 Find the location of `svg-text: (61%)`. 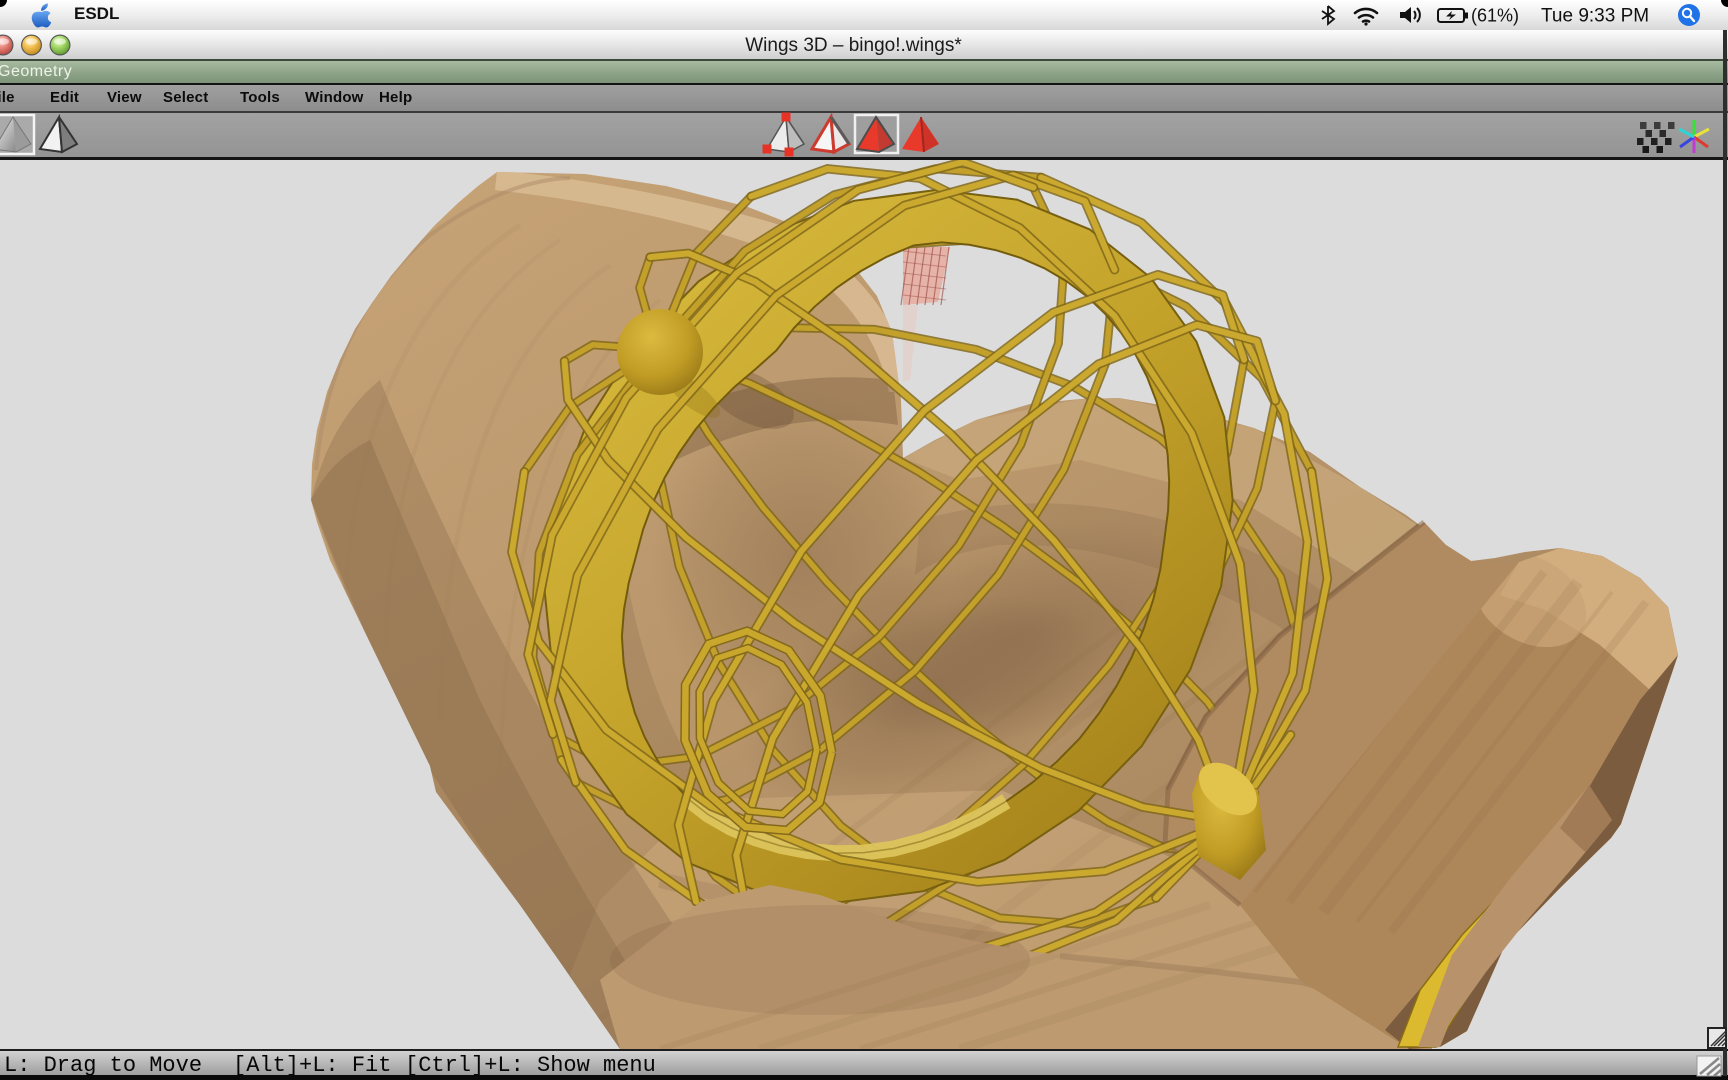

svg-text: (61%) is located at coordinates (1495, 16).